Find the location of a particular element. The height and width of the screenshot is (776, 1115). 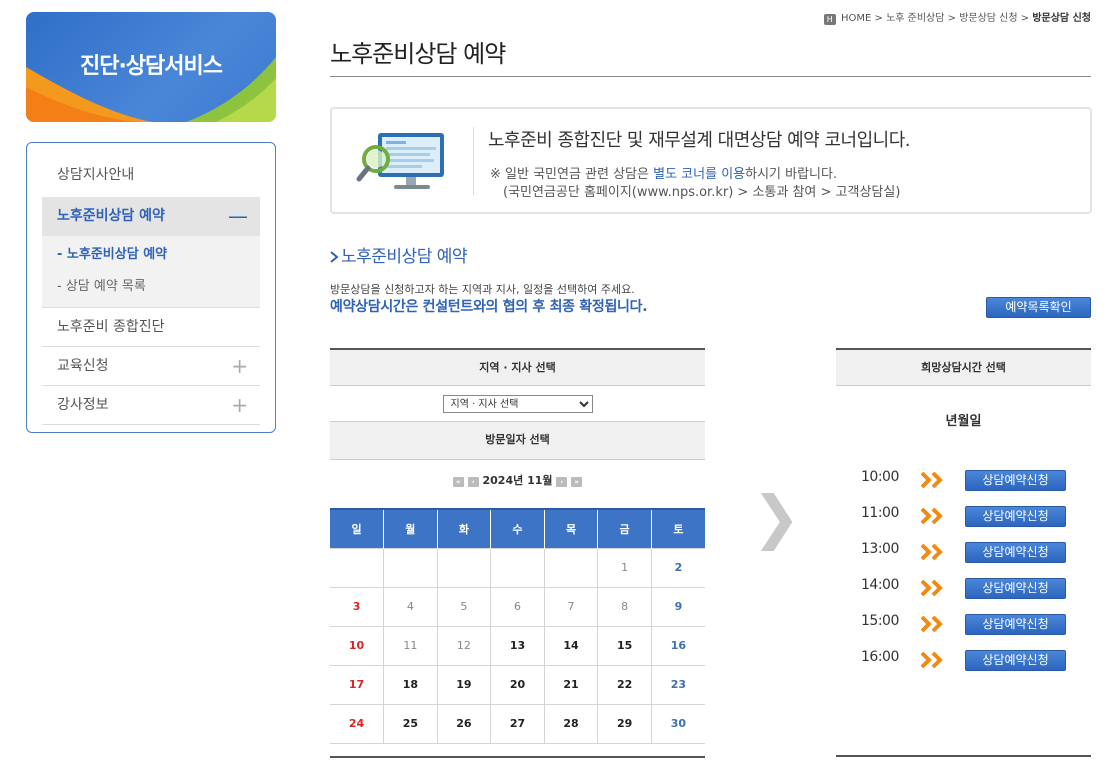

breadcrumb: H HOME > 노후 준비상담 > 방문상담 신청 > 방문상담 신청 is located at coordinates (957, 17).